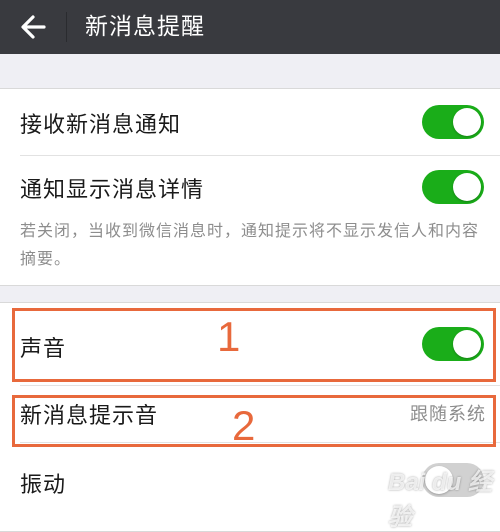 This screenshot has width=500, height=532. I want to click on receive-notifications-toggle, so click(453, 122).